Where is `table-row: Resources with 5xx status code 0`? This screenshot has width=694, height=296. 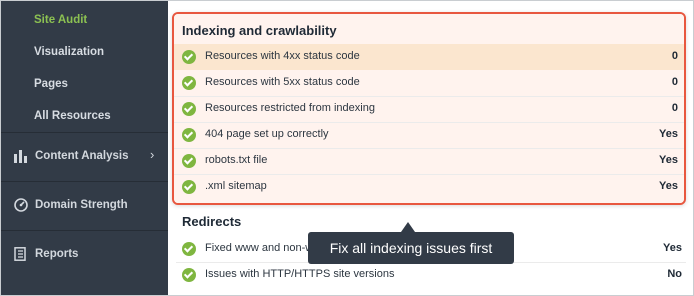
table-row: Resources with 5xx status code 0 is located at coordinates (430, 83).